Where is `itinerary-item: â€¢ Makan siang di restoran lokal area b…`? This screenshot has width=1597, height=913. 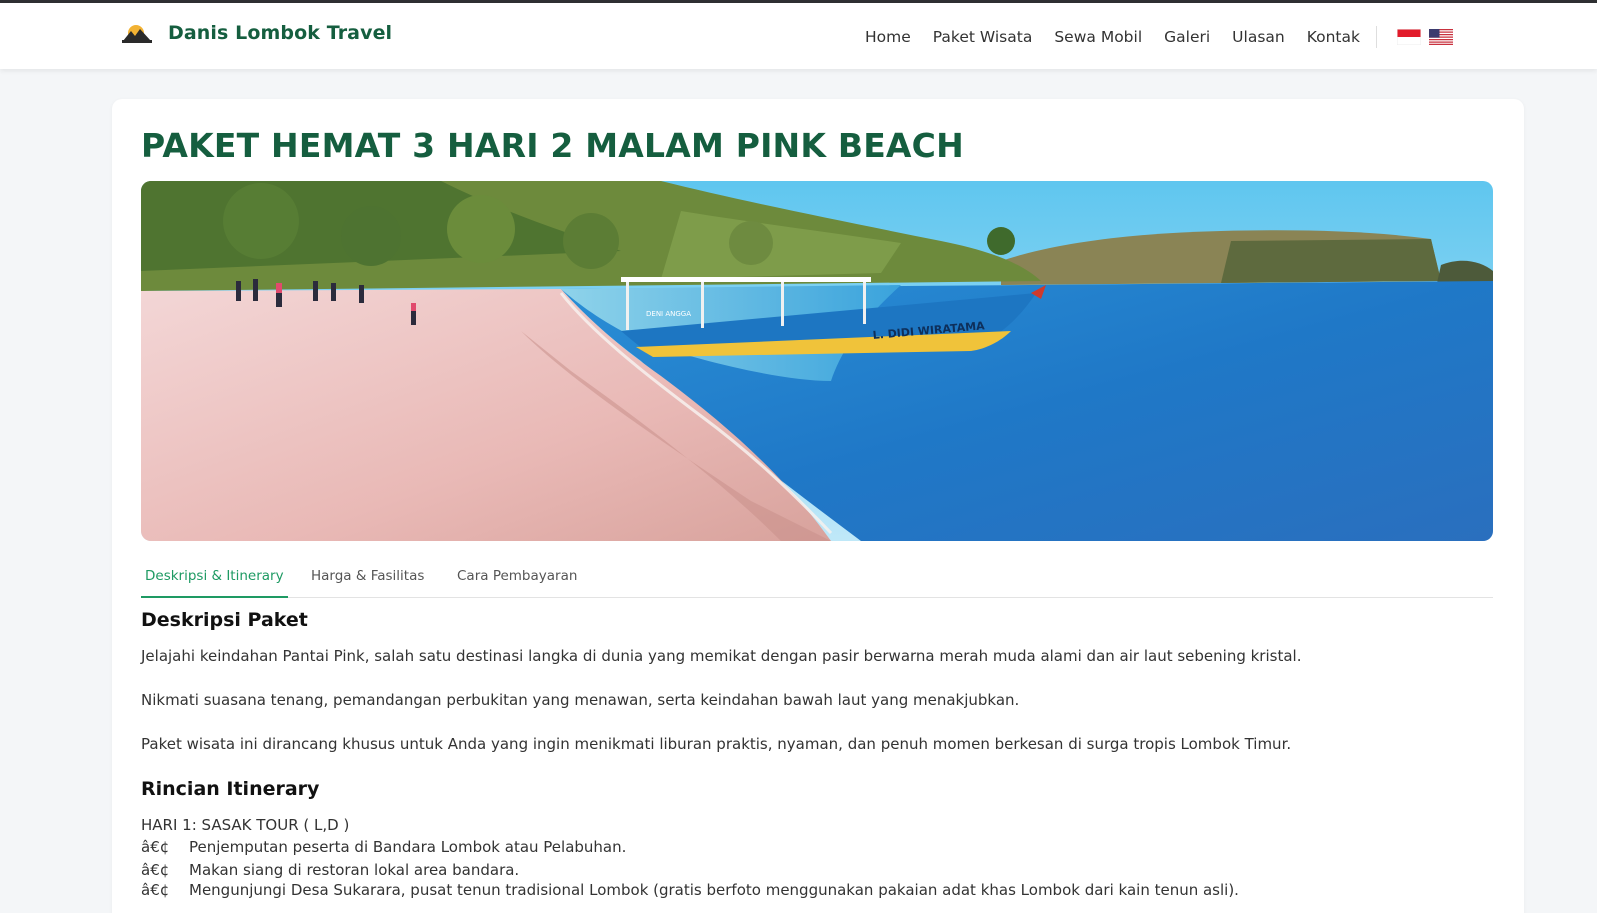 itinerary-item: â€¢ Makan siang di restoran lokal area b… is located at coordinates (330, 870).